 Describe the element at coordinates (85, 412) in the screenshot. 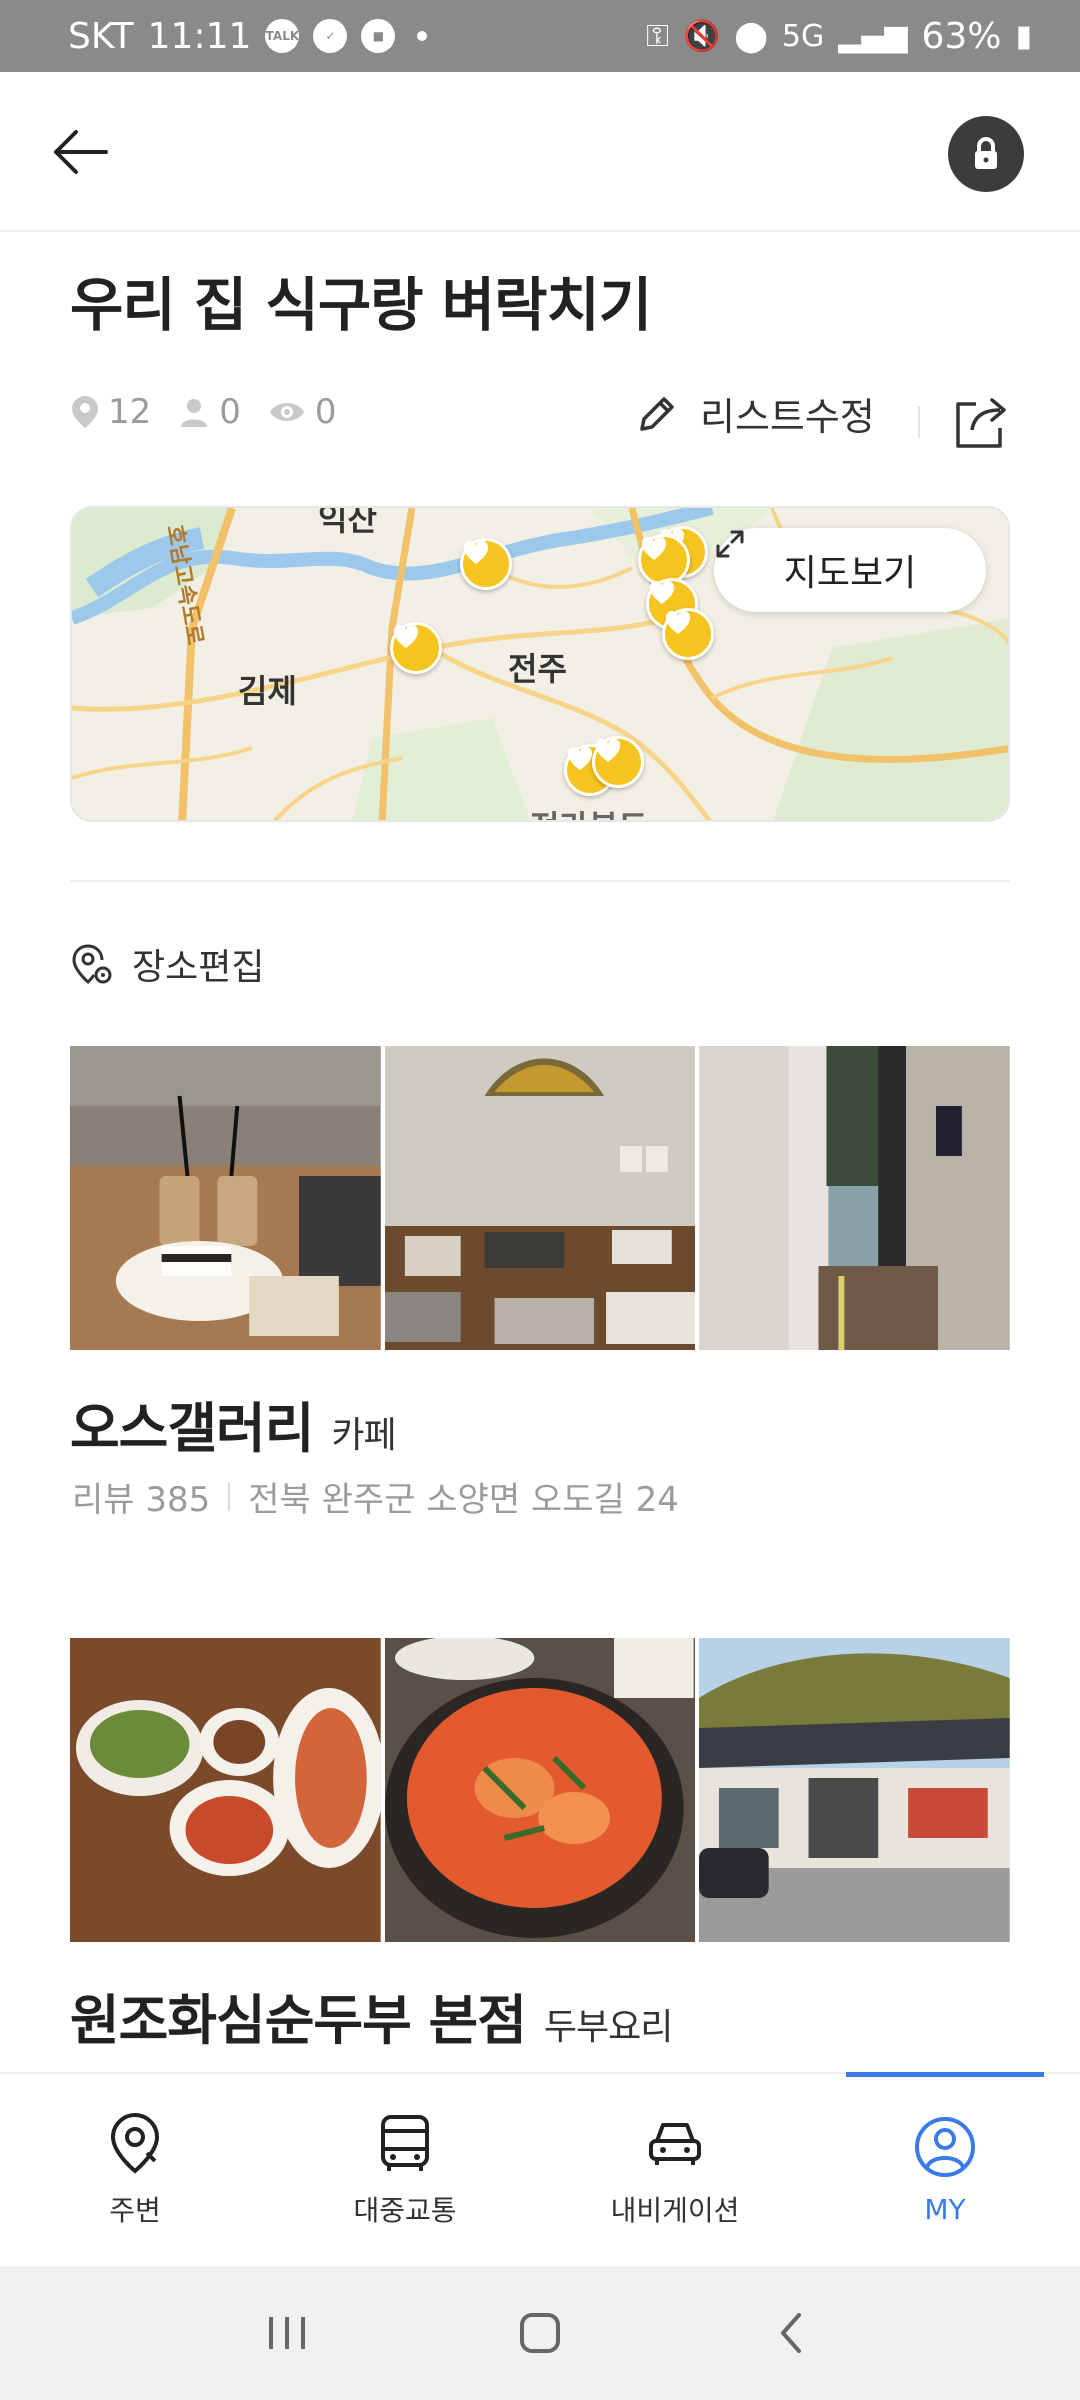

I see `pin-icon` at that location.